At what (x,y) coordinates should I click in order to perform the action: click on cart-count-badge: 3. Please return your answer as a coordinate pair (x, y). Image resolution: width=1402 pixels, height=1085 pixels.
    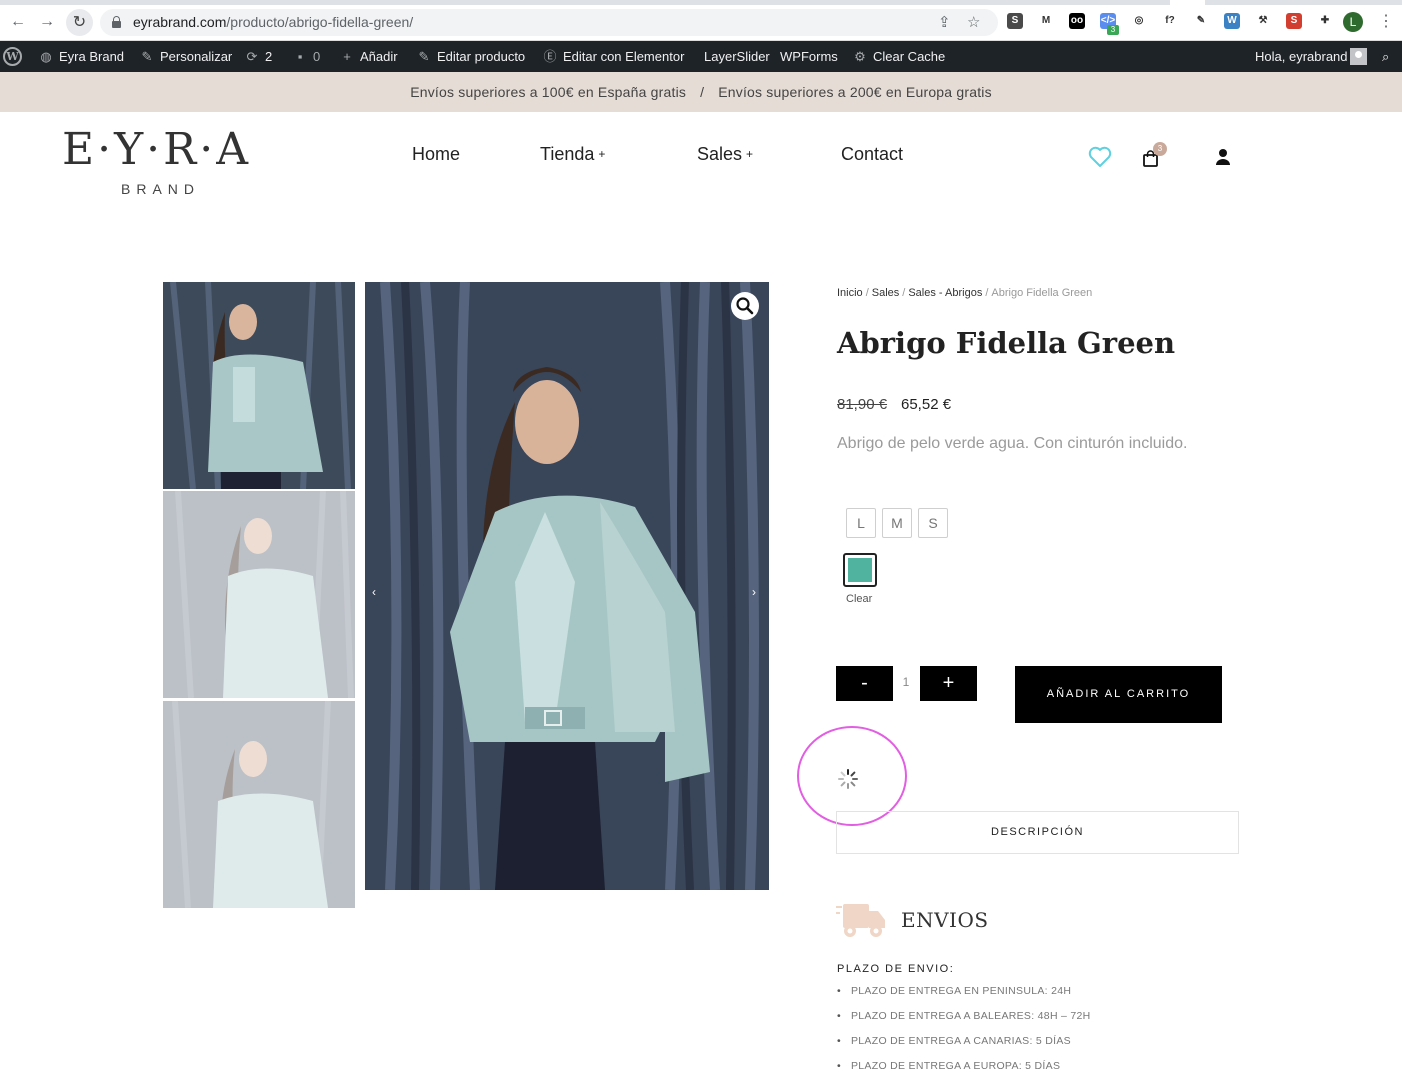
    Looking at the image, I should click on (1160, 149).